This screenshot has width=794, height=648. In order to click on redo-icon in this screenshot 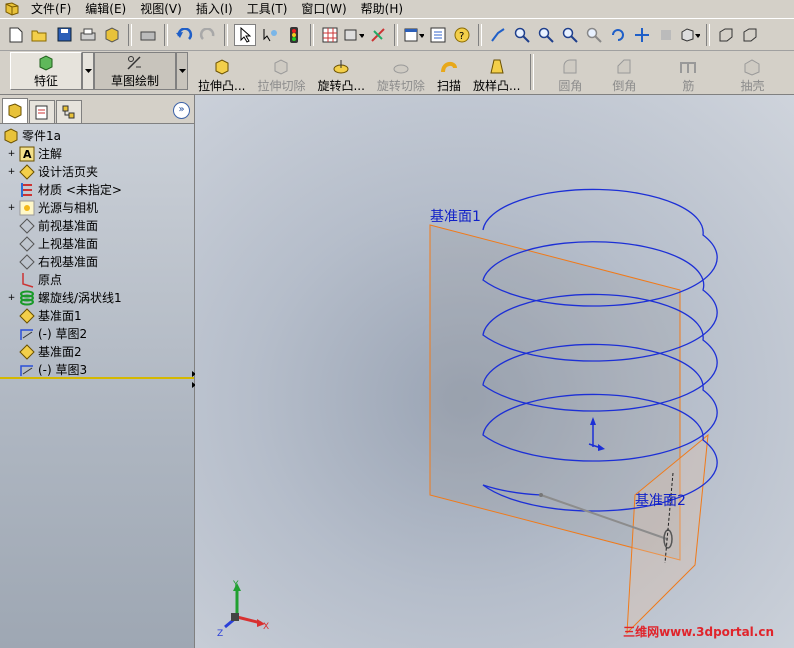, I will do `click(208, 35)`.